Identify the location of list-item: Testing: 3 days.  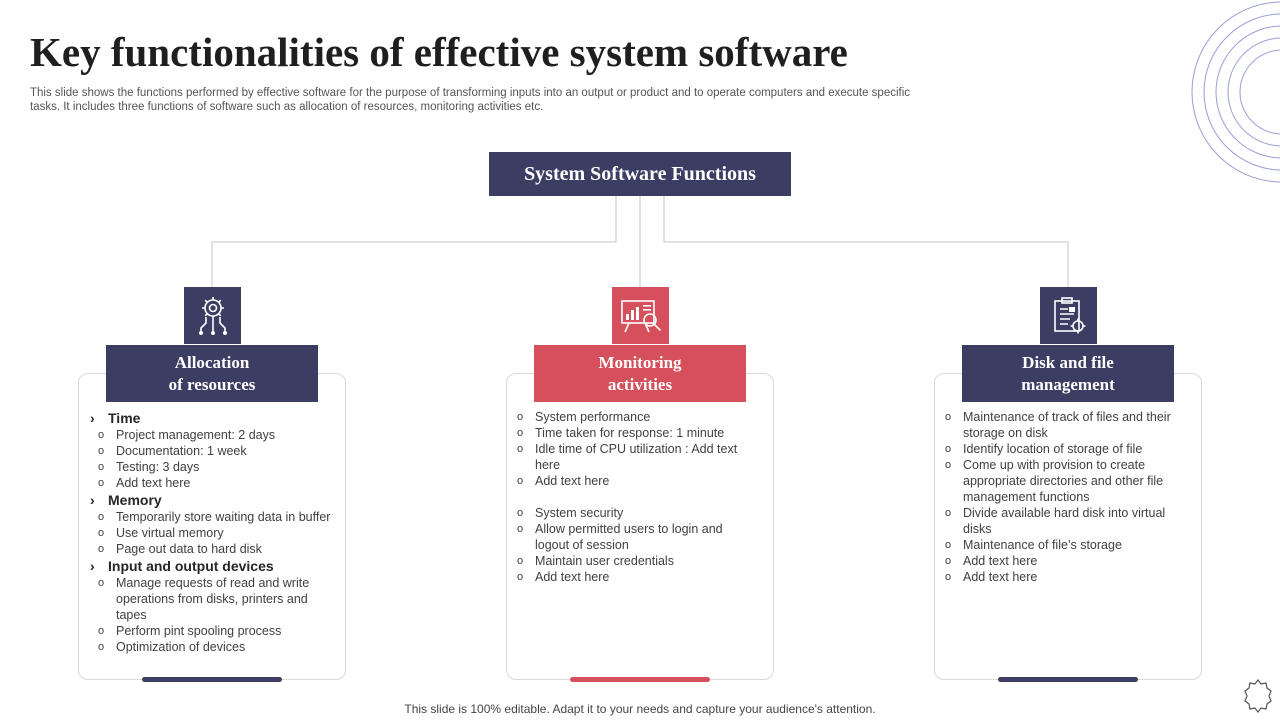
(212, 467).